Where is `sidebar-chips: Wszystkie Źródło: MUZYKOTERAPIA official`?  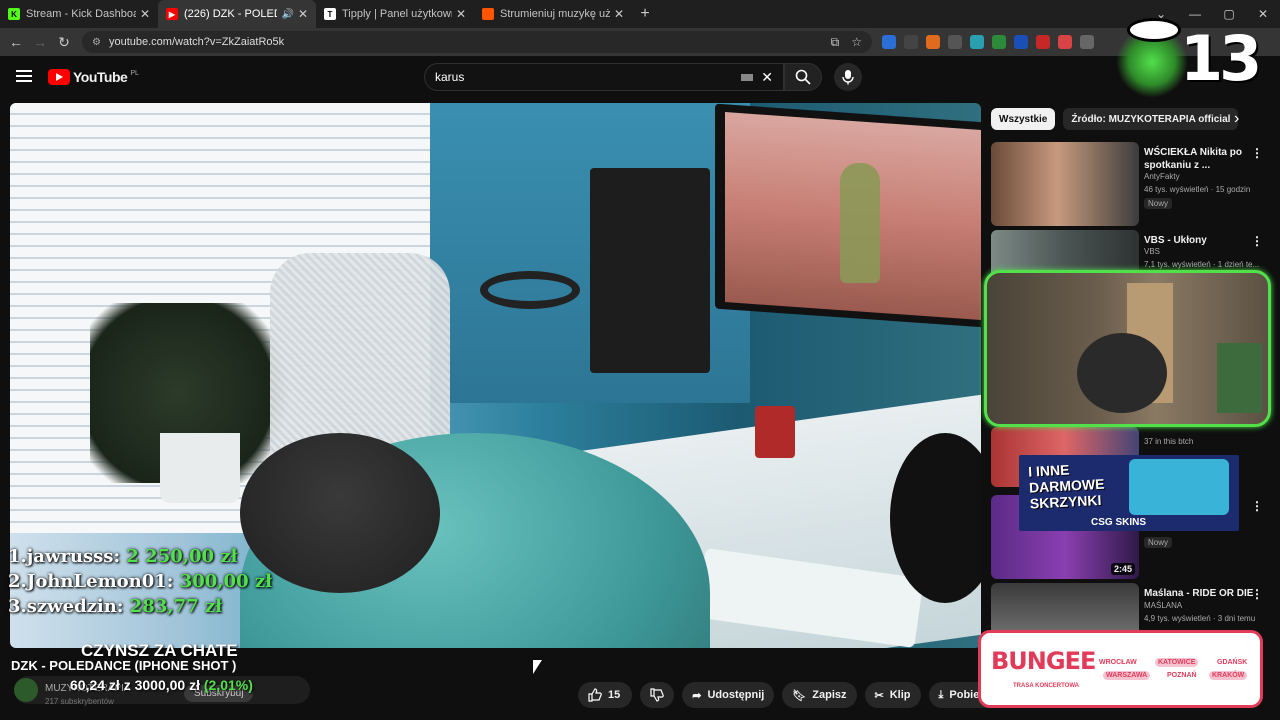
sidebar-chips: Wszystkie Źródło: MUZYKOTERAPIA official is located at coordinates (1115, 119).